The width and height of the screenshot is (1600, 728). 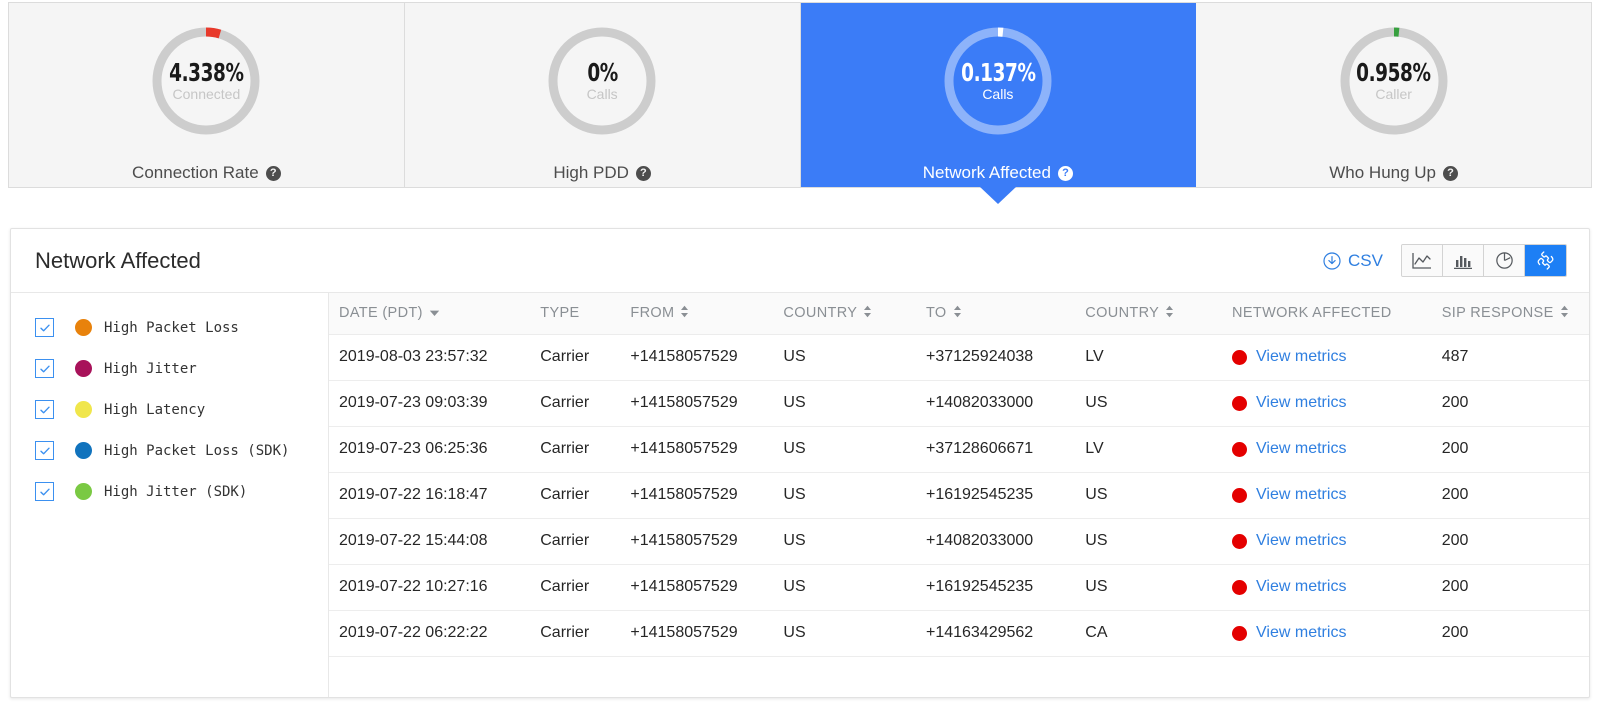 What do you see at coordinates (169, 491) in the screenshot?
I see `legend-item: High Jitter (SDK)` at bounding box center [169, 491].